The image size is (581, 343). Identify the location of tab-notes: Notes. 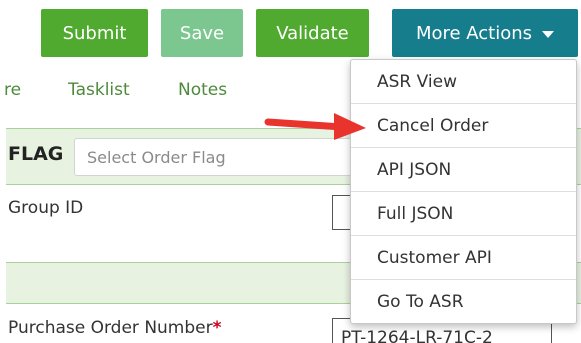
(202, 90).